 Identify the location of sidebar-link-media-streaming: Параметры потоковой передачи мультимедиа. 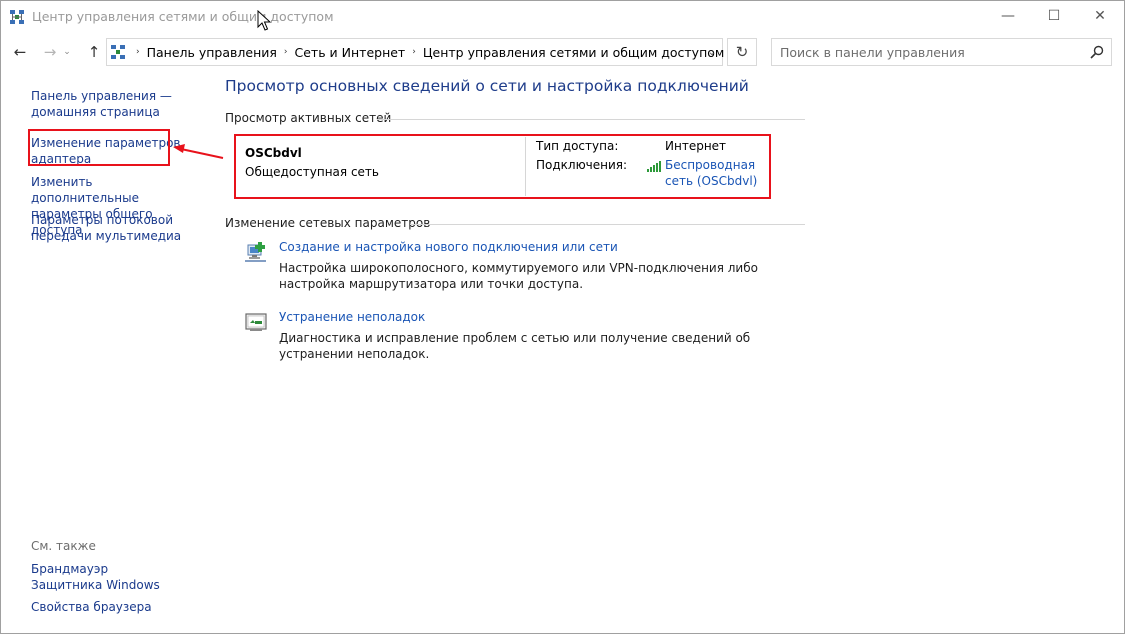
(116, 228).